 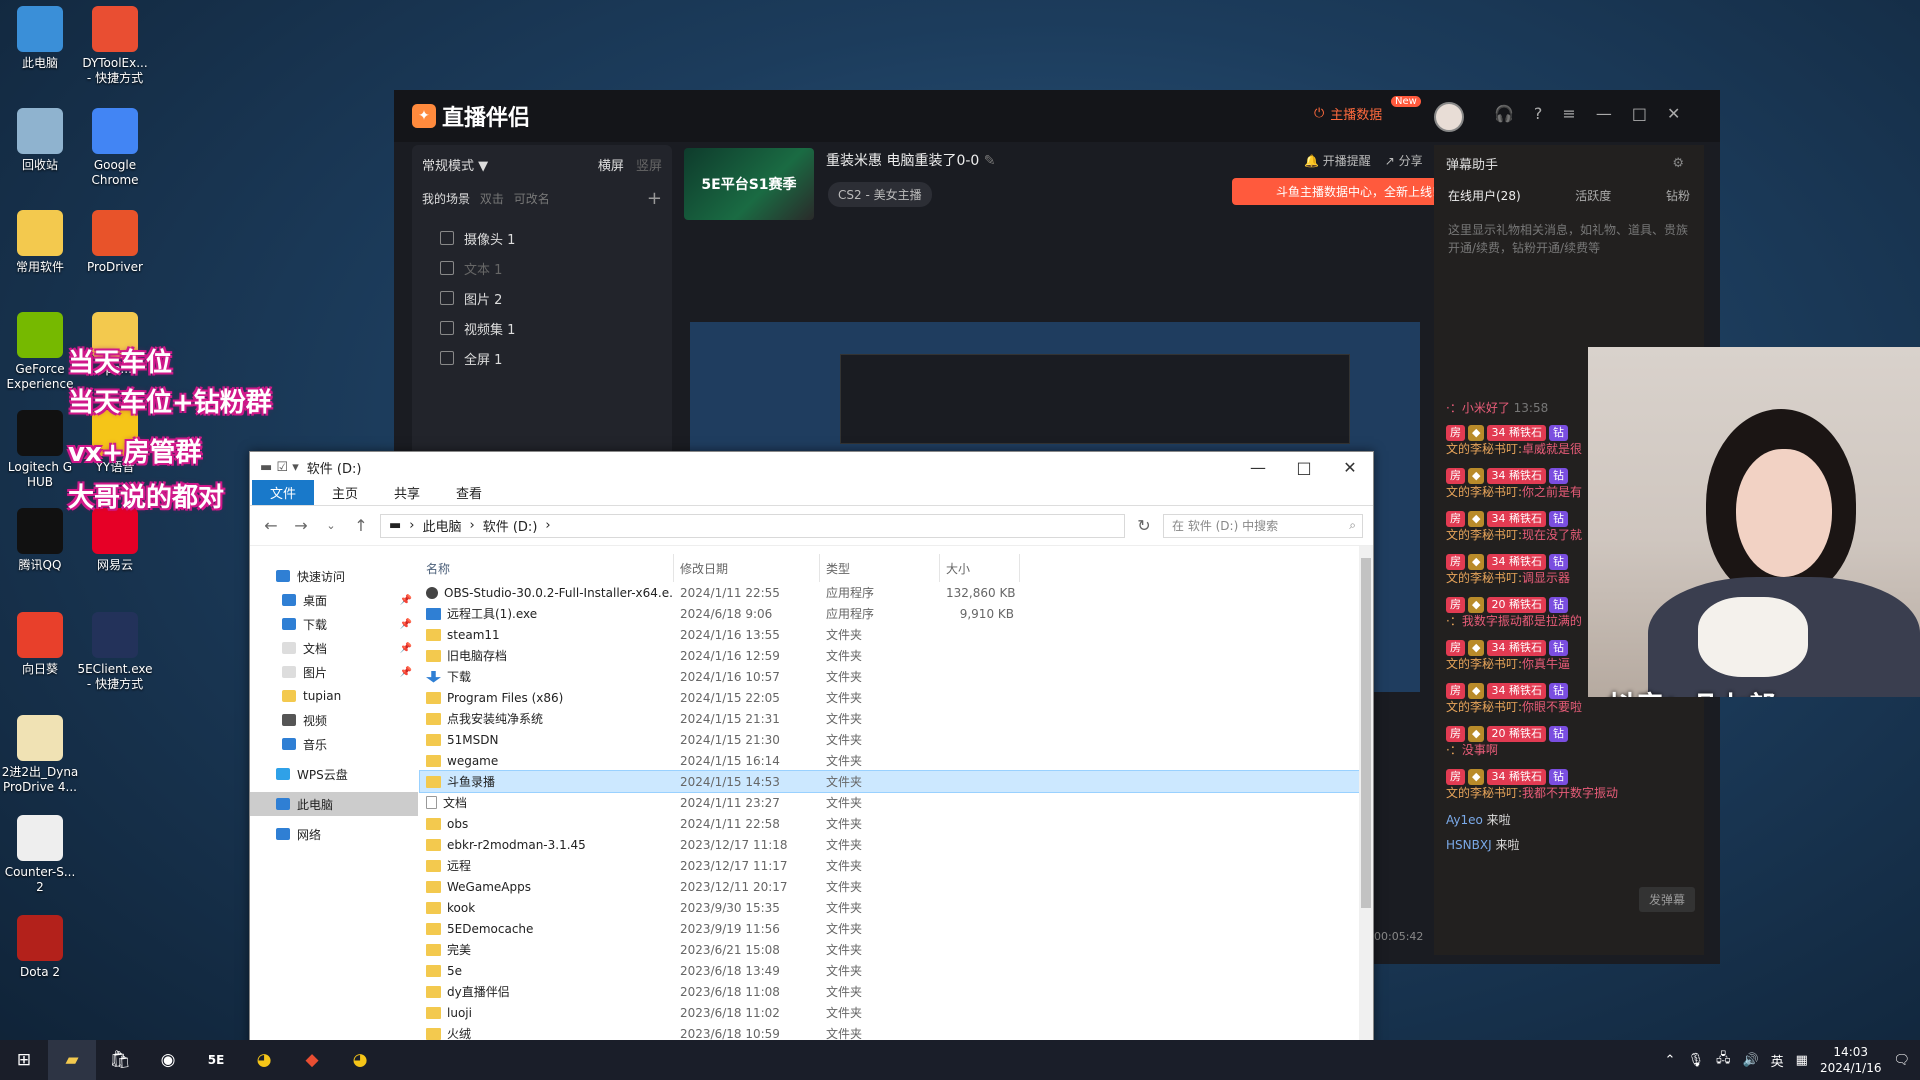 I want to click on ribbon-tab: 文件, so click(x=283, y=492).